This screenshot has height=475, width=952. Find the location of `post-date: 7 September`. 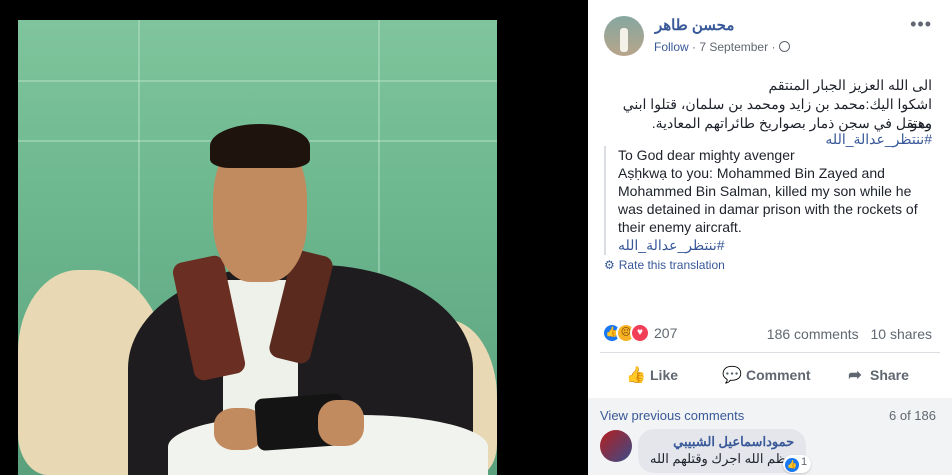

post-date: 7 September is located at coordinates (733, 47).